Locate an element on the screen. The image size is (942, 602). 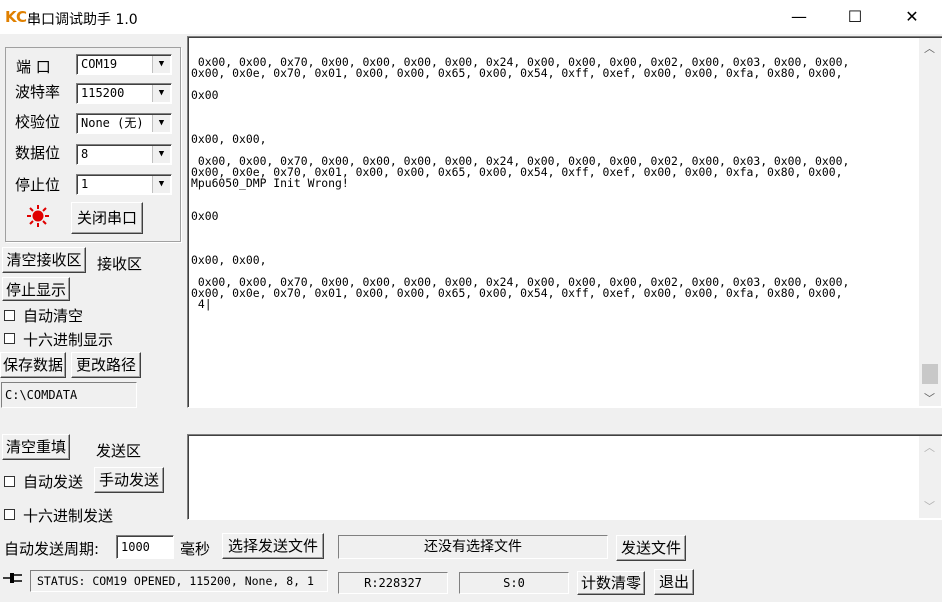
app-icon: KC is located at coordinates (16, 17).